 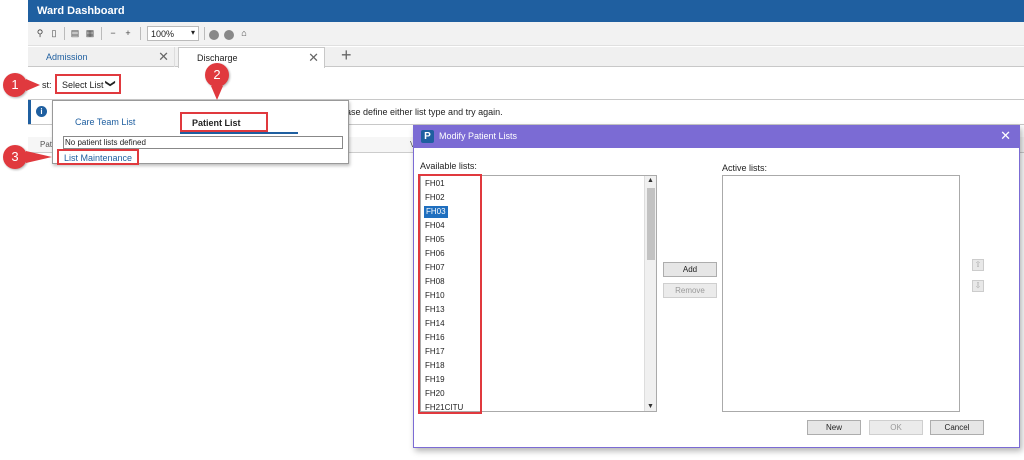 I want to click on move-down-icon: ⇩, so click(x=978, y=286).